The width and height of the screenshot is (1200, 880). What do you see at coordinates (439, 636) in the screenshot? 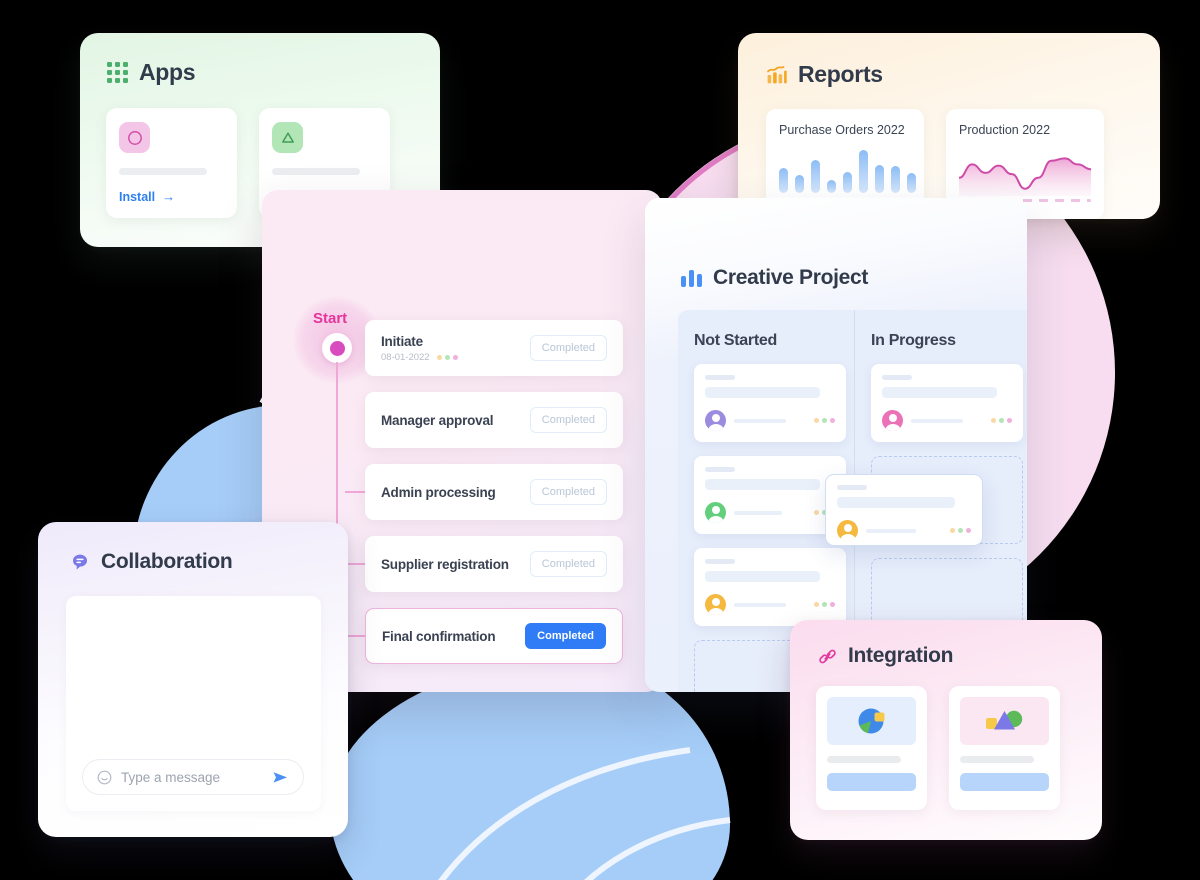
I see `timeline-step-name: Final confirmation` at bounding box center [439, 636].